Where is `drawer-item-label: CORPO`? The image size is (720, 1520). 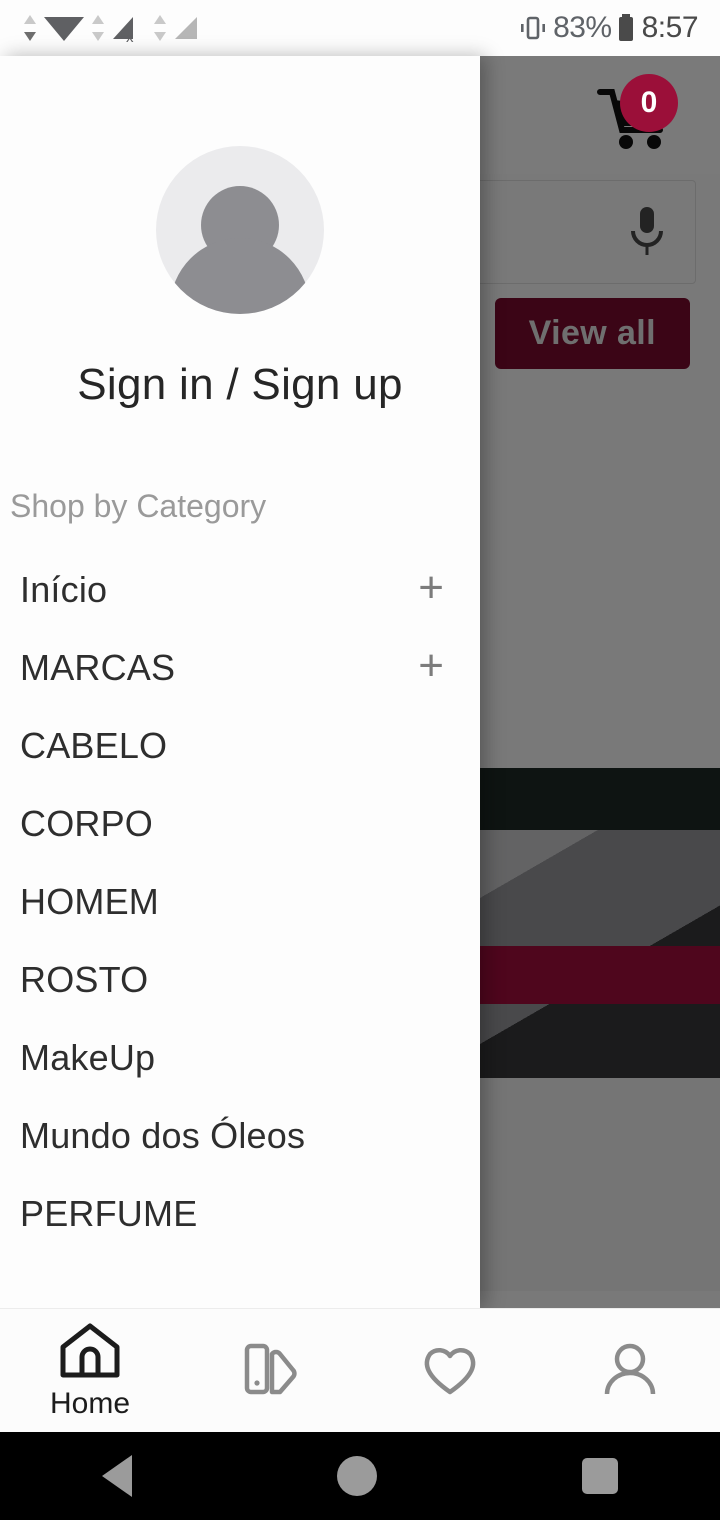 drawer-item-label: CORPO is located at coordinates (87, 823).